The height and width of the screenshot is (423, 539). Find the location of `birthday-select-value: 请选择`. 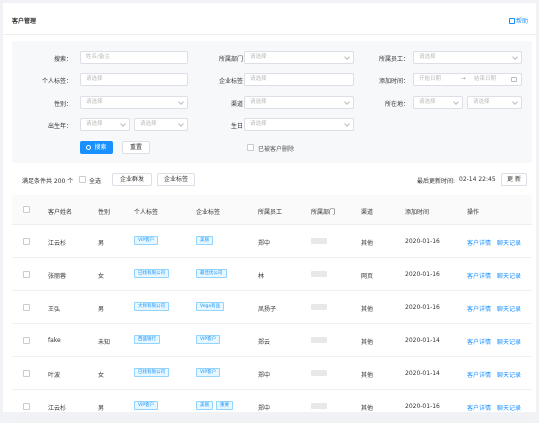

birthday-select-value: 请选择 is located at coordinates (258, 124).